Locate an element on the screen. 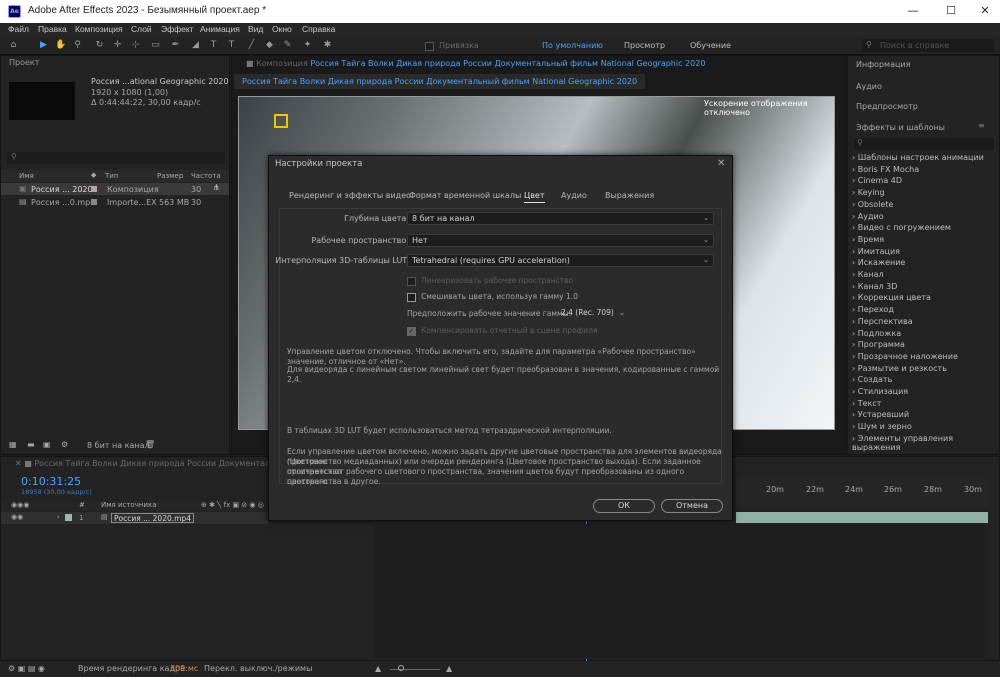 The width and height of the screenshot is (1000, 677). effects-category: › Подложка is located at coordinates (876, 333).